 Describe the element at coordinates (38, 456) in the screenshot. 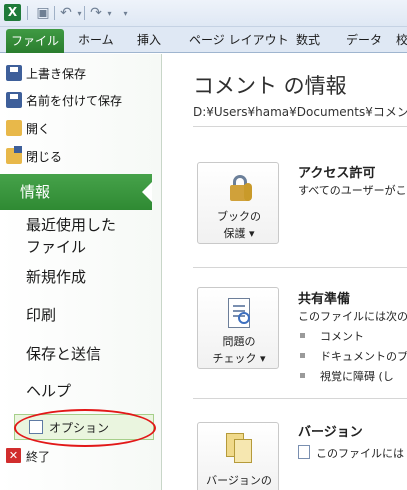

I see `nav-exit-label: 終了` at that location.